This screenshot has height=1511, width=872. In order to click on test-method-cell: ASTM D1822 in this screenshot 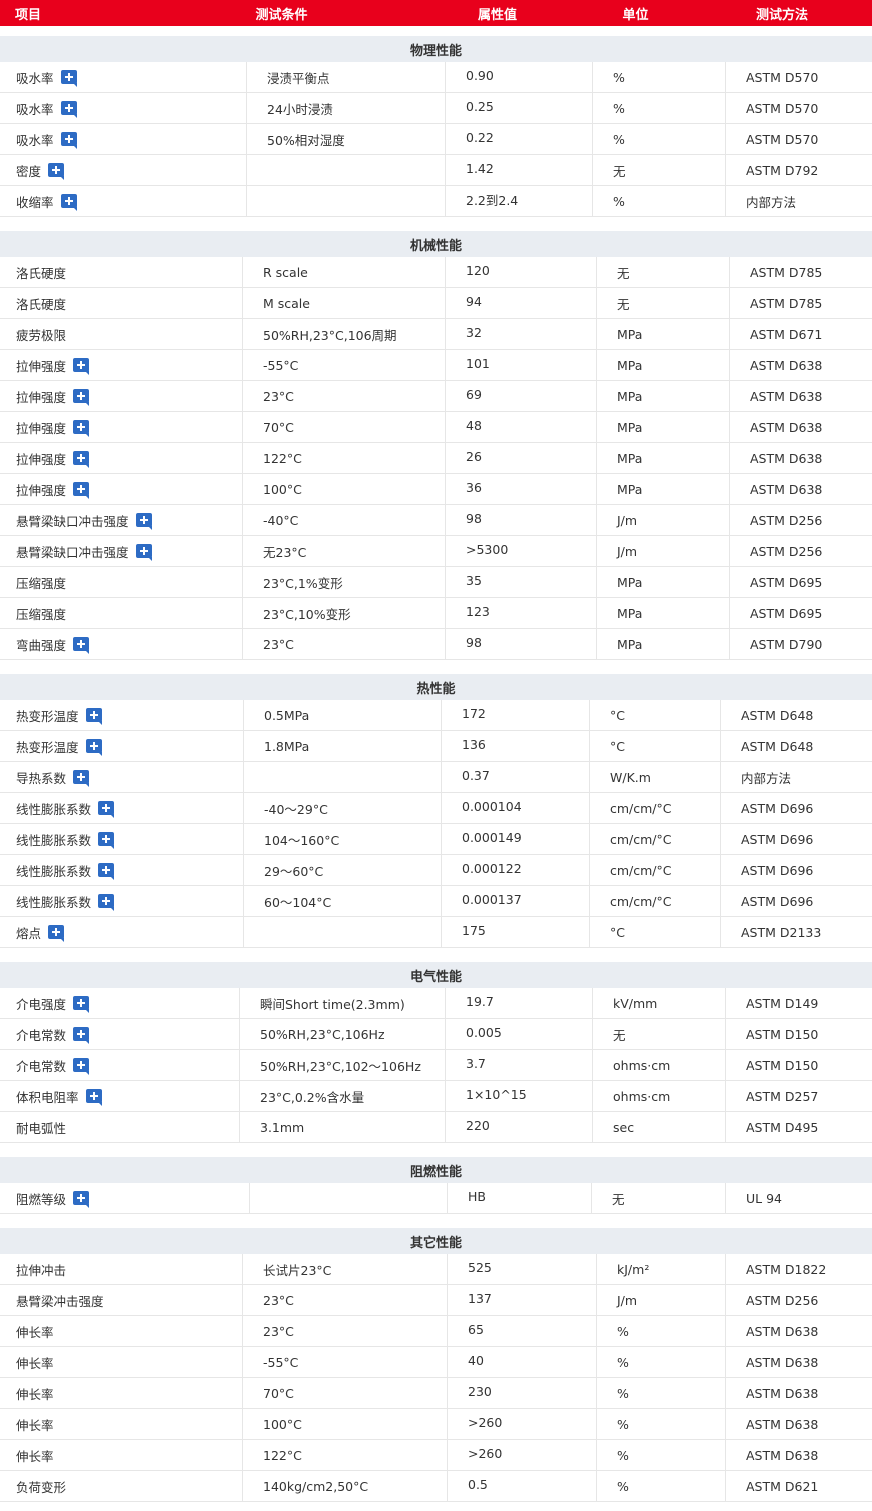, I will do `click(799, 1269)`.